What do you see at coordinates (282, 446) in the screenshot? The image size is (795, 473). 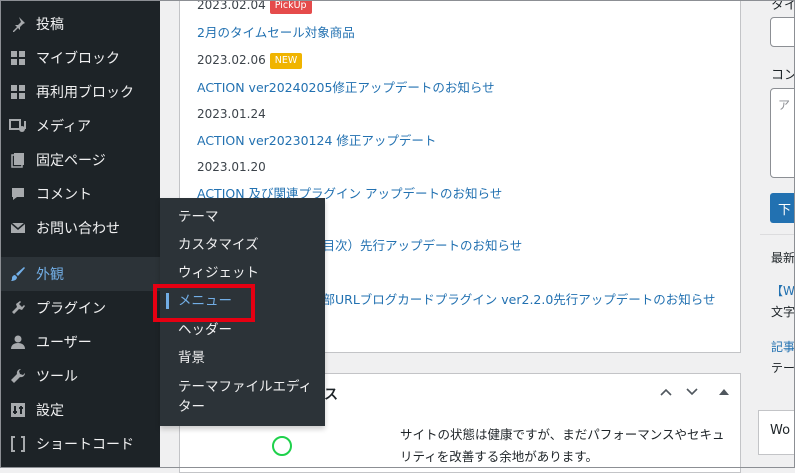 I see `health-status-indicator` at bounding box center [282, 446].